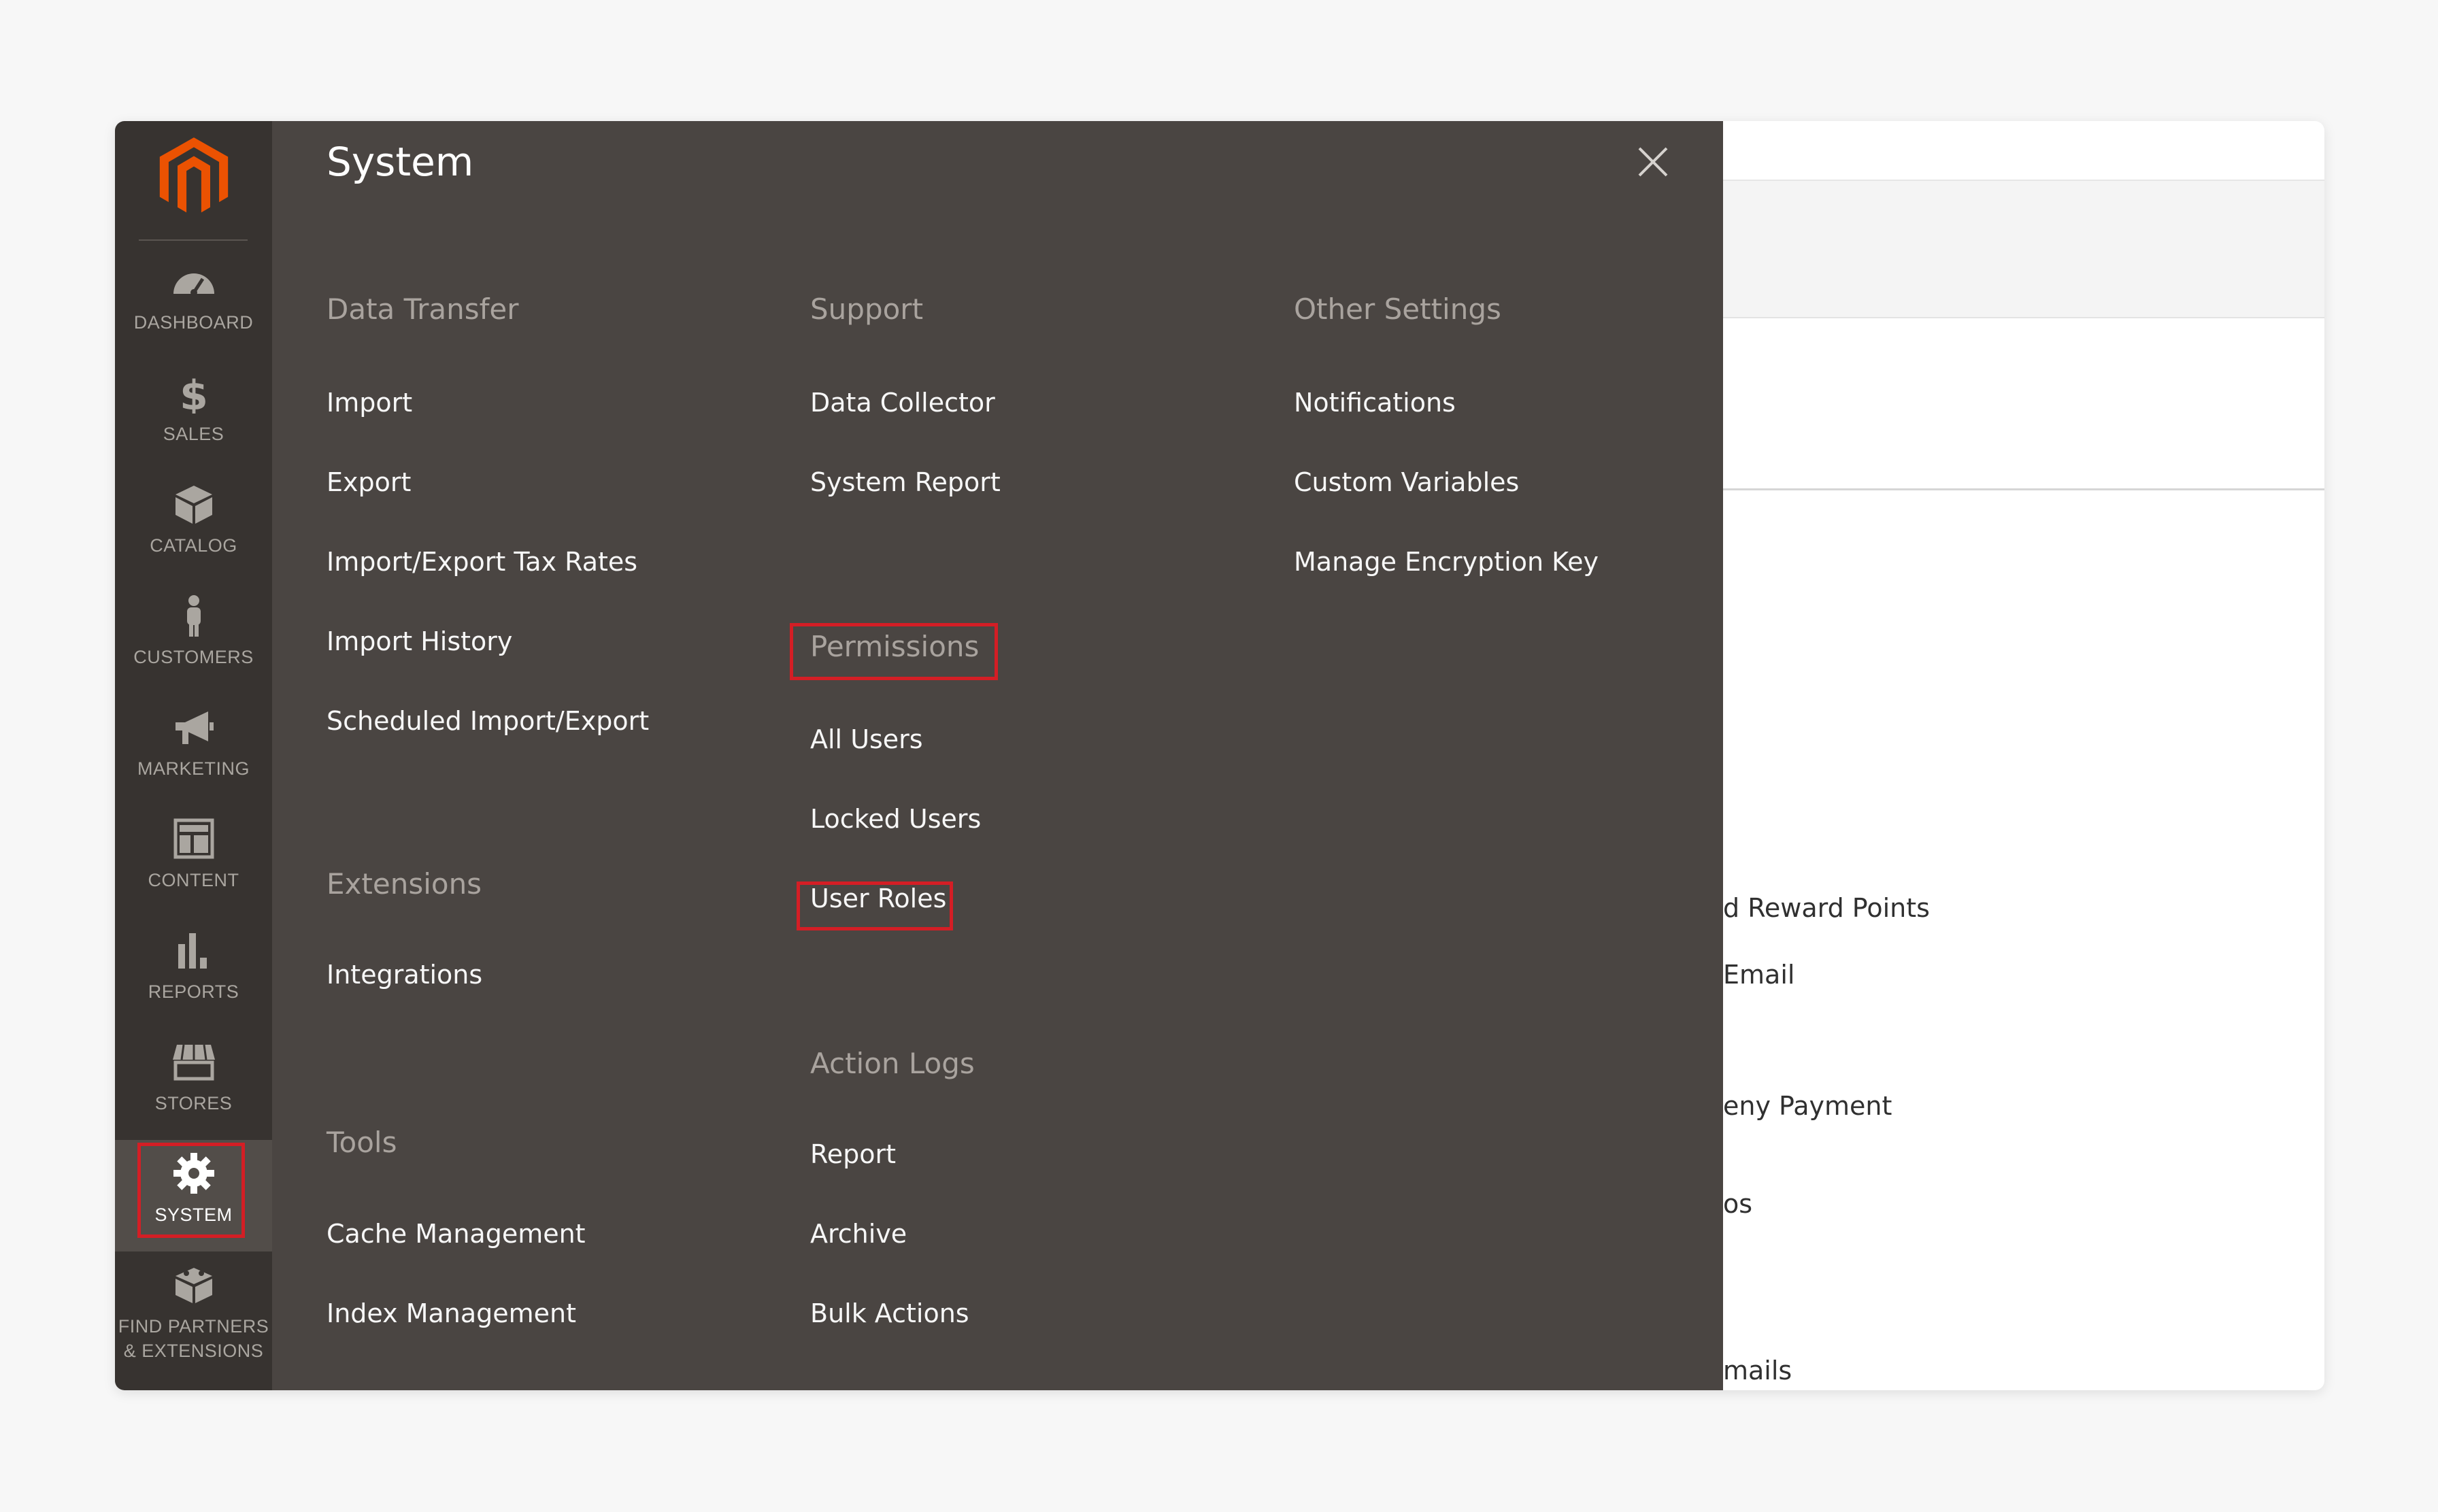  I want to click on group-title-extensions: Extensions, so click(404, 884).